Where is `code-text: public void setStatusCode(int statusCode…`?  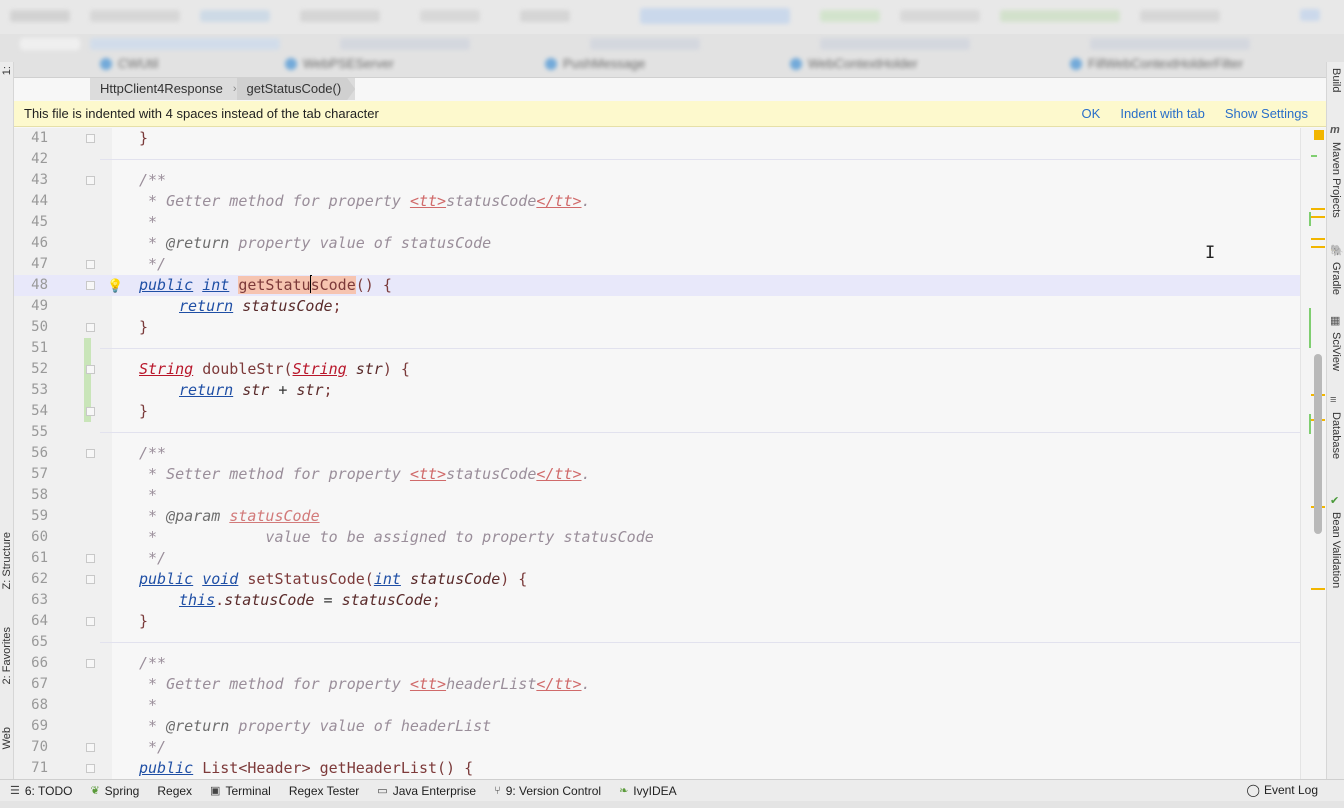 code-text: public void setStatusCode(int statusCode… is located at coordinates (333, 579).